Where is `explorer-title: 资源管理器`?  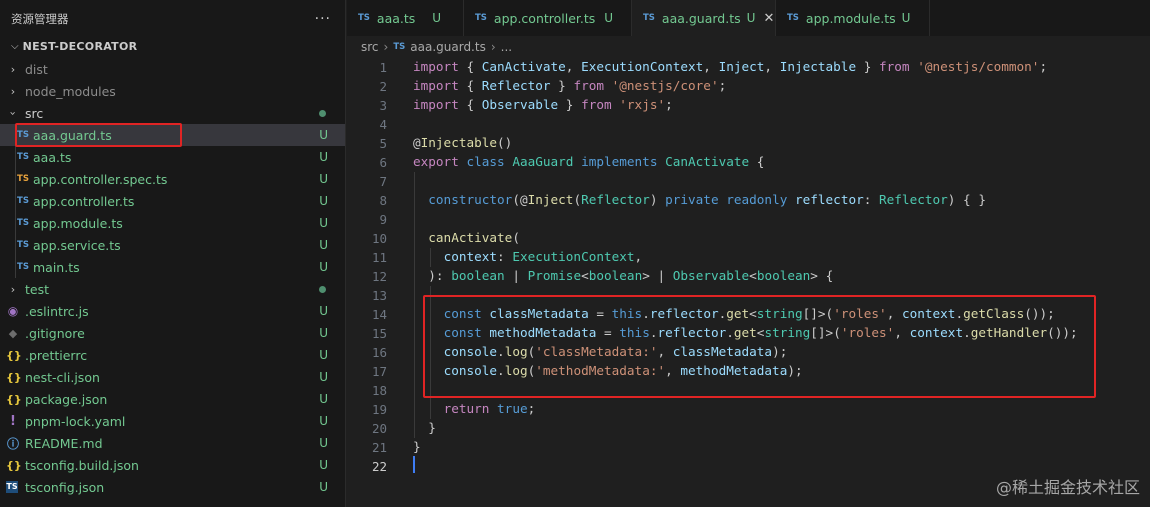
explorer-title: 资源管理器 is located at coordinates (40, 19).